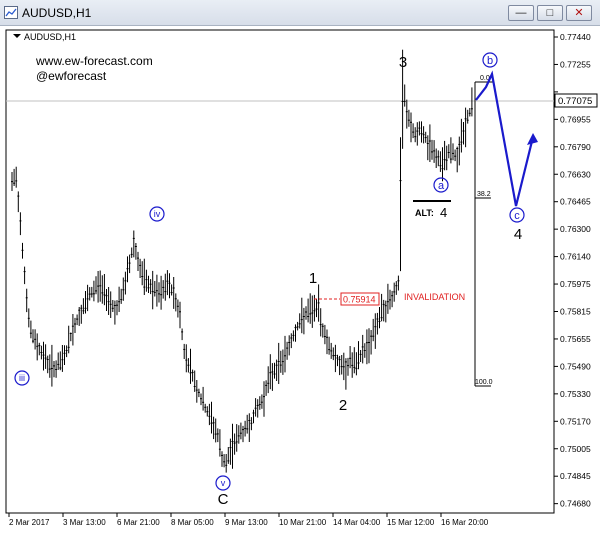 The image size is (600, 542). Describe the element at coordinates (343, 405) in the screenshot. I see `wave-2-label: 2` at that location.